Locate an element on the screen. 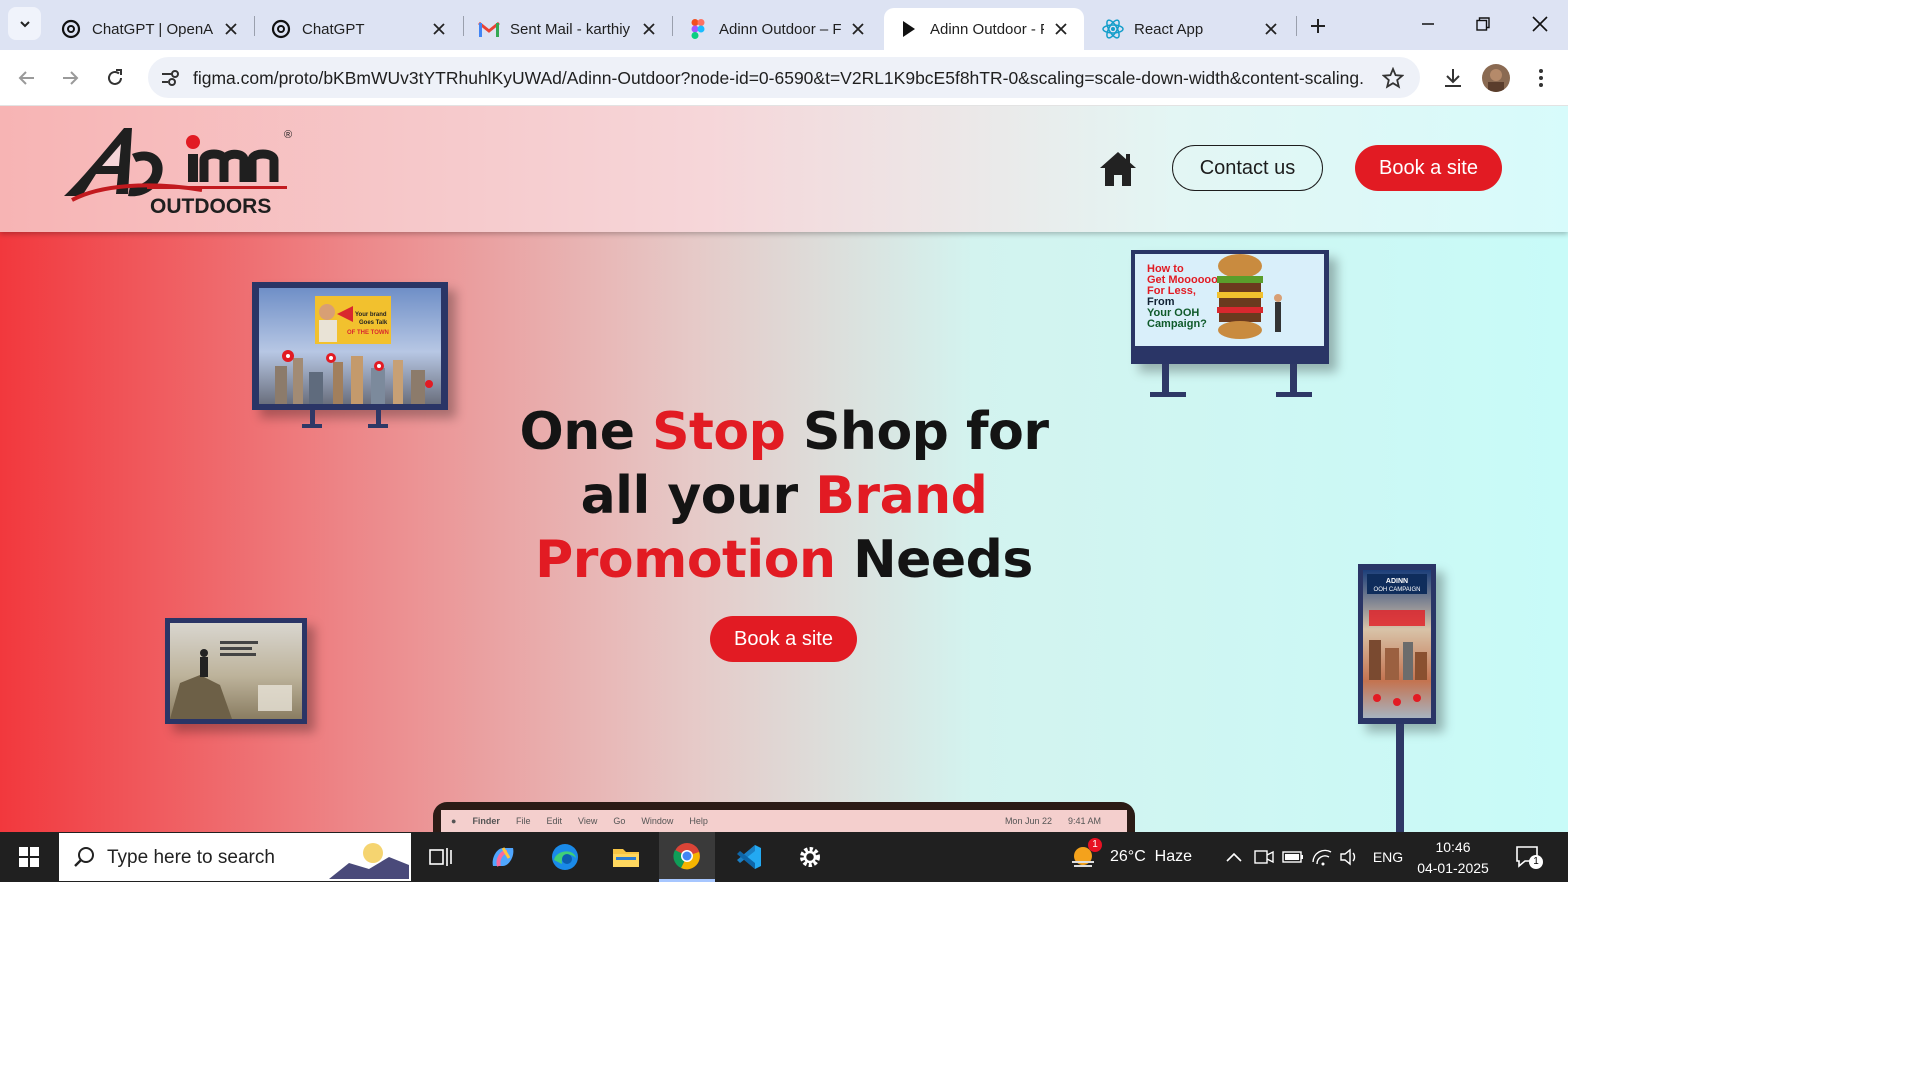  windows-logo-icon is located at coordinates (29, 857).